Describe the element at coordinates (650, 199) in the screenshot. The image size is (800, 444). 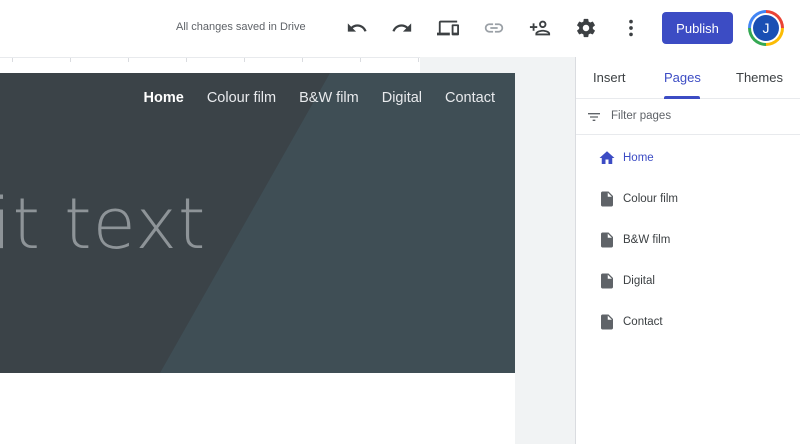
I see `page-item-label: Colour film` at that location.